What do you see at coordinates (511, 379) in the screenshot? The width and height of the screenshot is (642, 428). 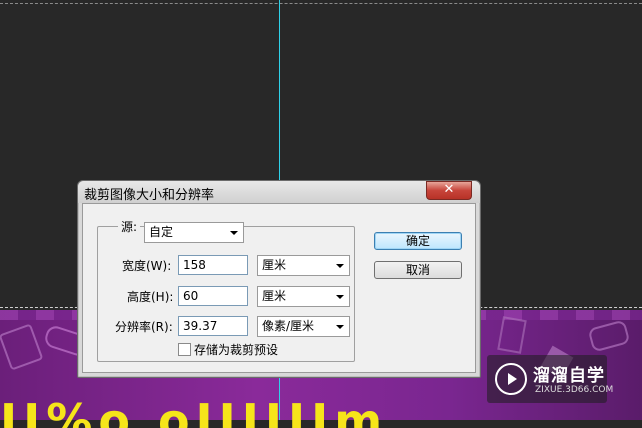 I see `play-icon` at bounding box center [511, 379].